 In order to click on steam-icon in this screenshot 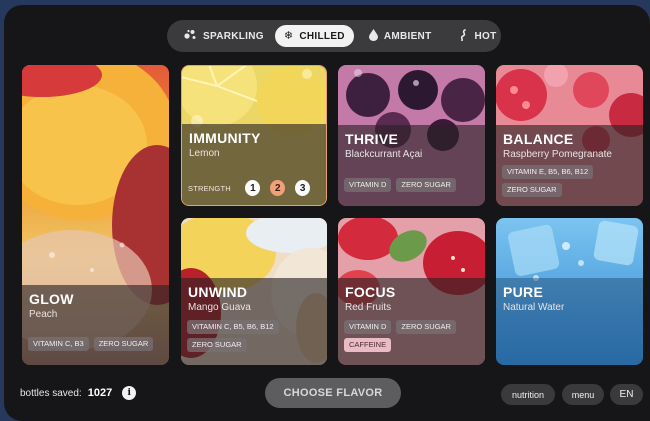, I will do `click(463, 36)`.